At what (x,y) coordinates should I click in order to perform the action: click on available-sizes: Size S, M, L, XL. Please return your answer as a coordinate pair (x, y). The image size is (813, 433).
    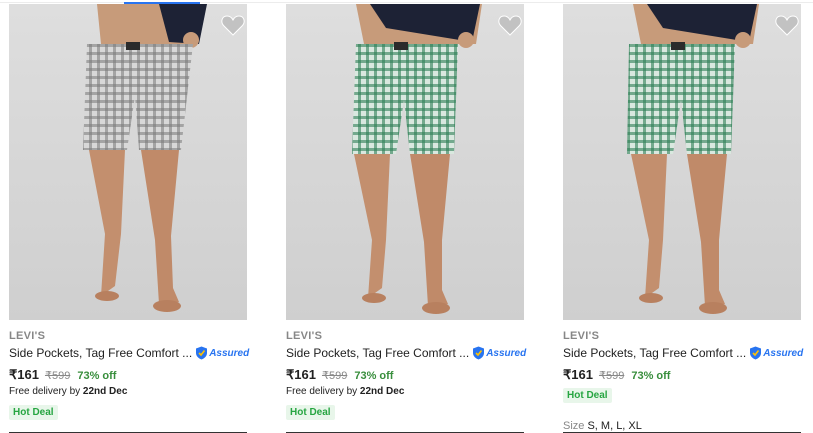
    Looking at the image, I should click on (602, 426).